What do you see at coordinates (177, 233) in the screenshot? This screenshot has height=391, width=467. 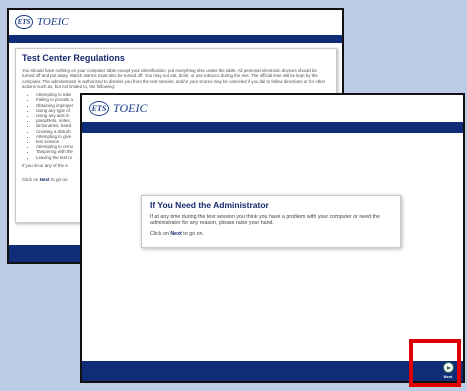 I see `dialog-instruction: Click on Next to go on.` at bounding box center [177, 233].